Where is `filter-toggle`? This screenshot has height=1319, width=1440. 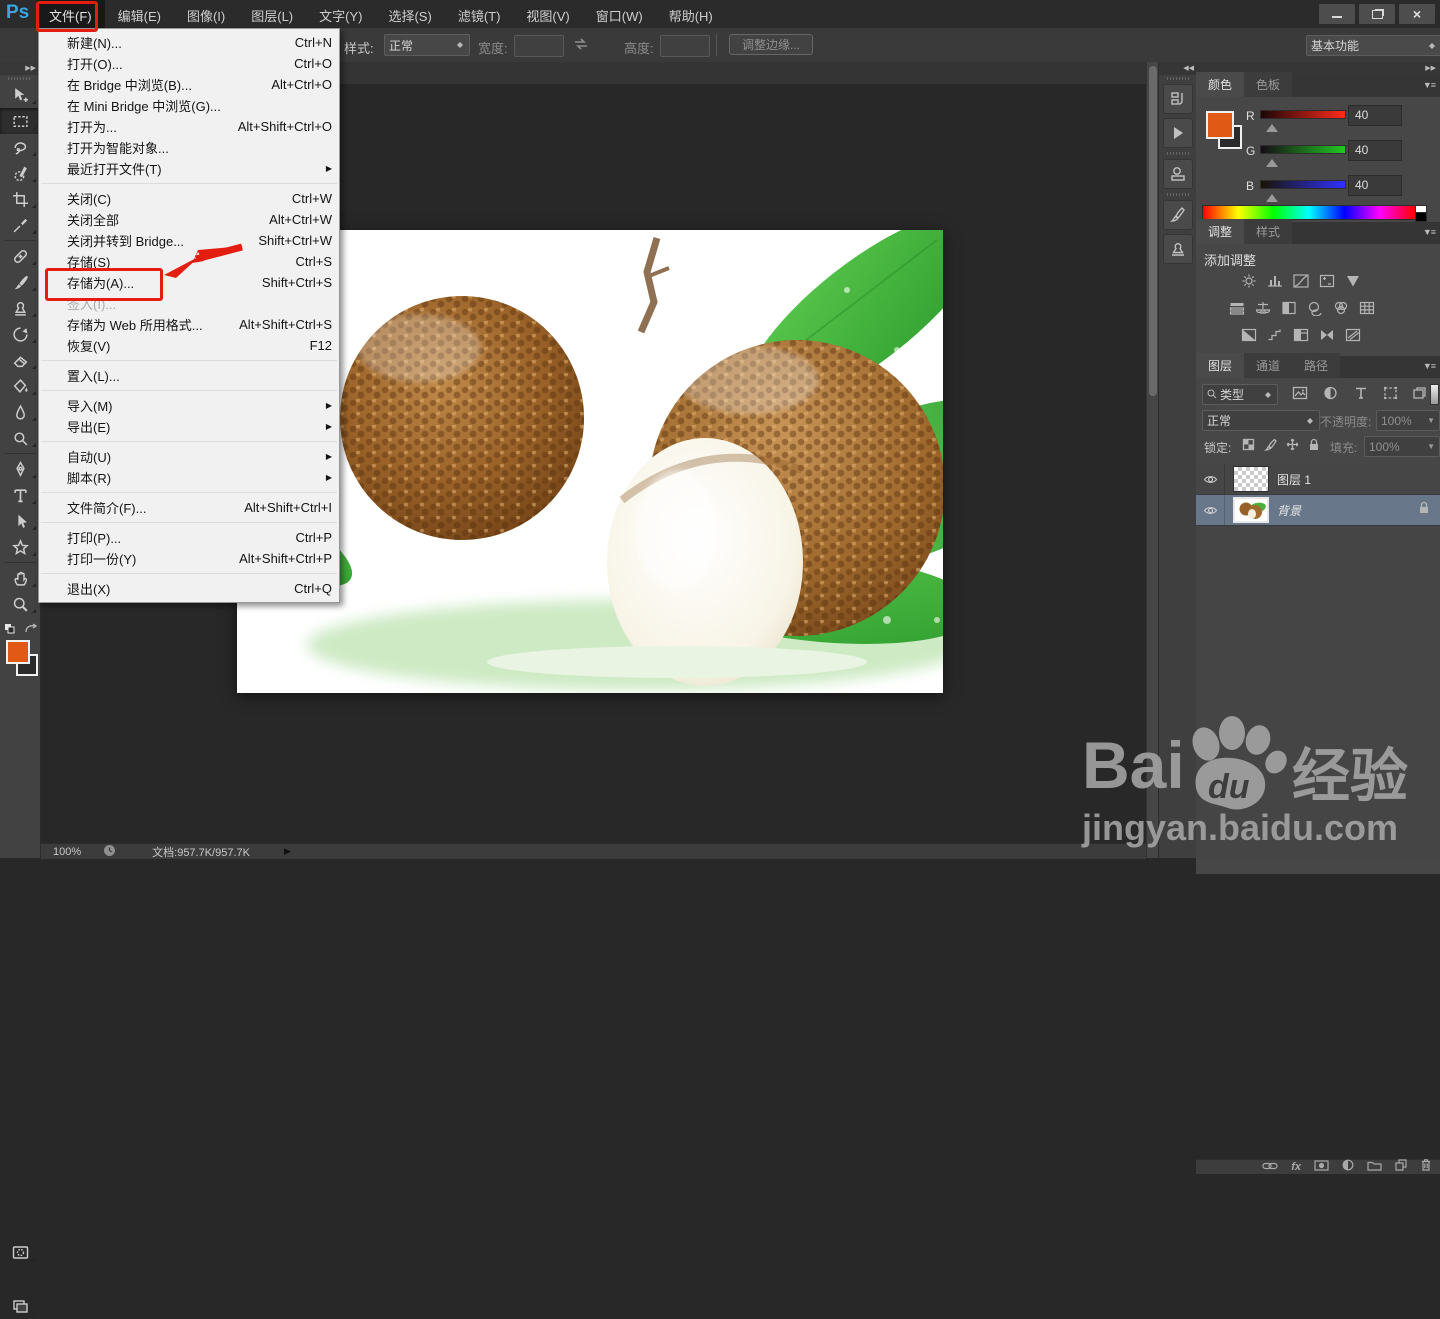
filter-toggle is located at coordinates (1434, 394).